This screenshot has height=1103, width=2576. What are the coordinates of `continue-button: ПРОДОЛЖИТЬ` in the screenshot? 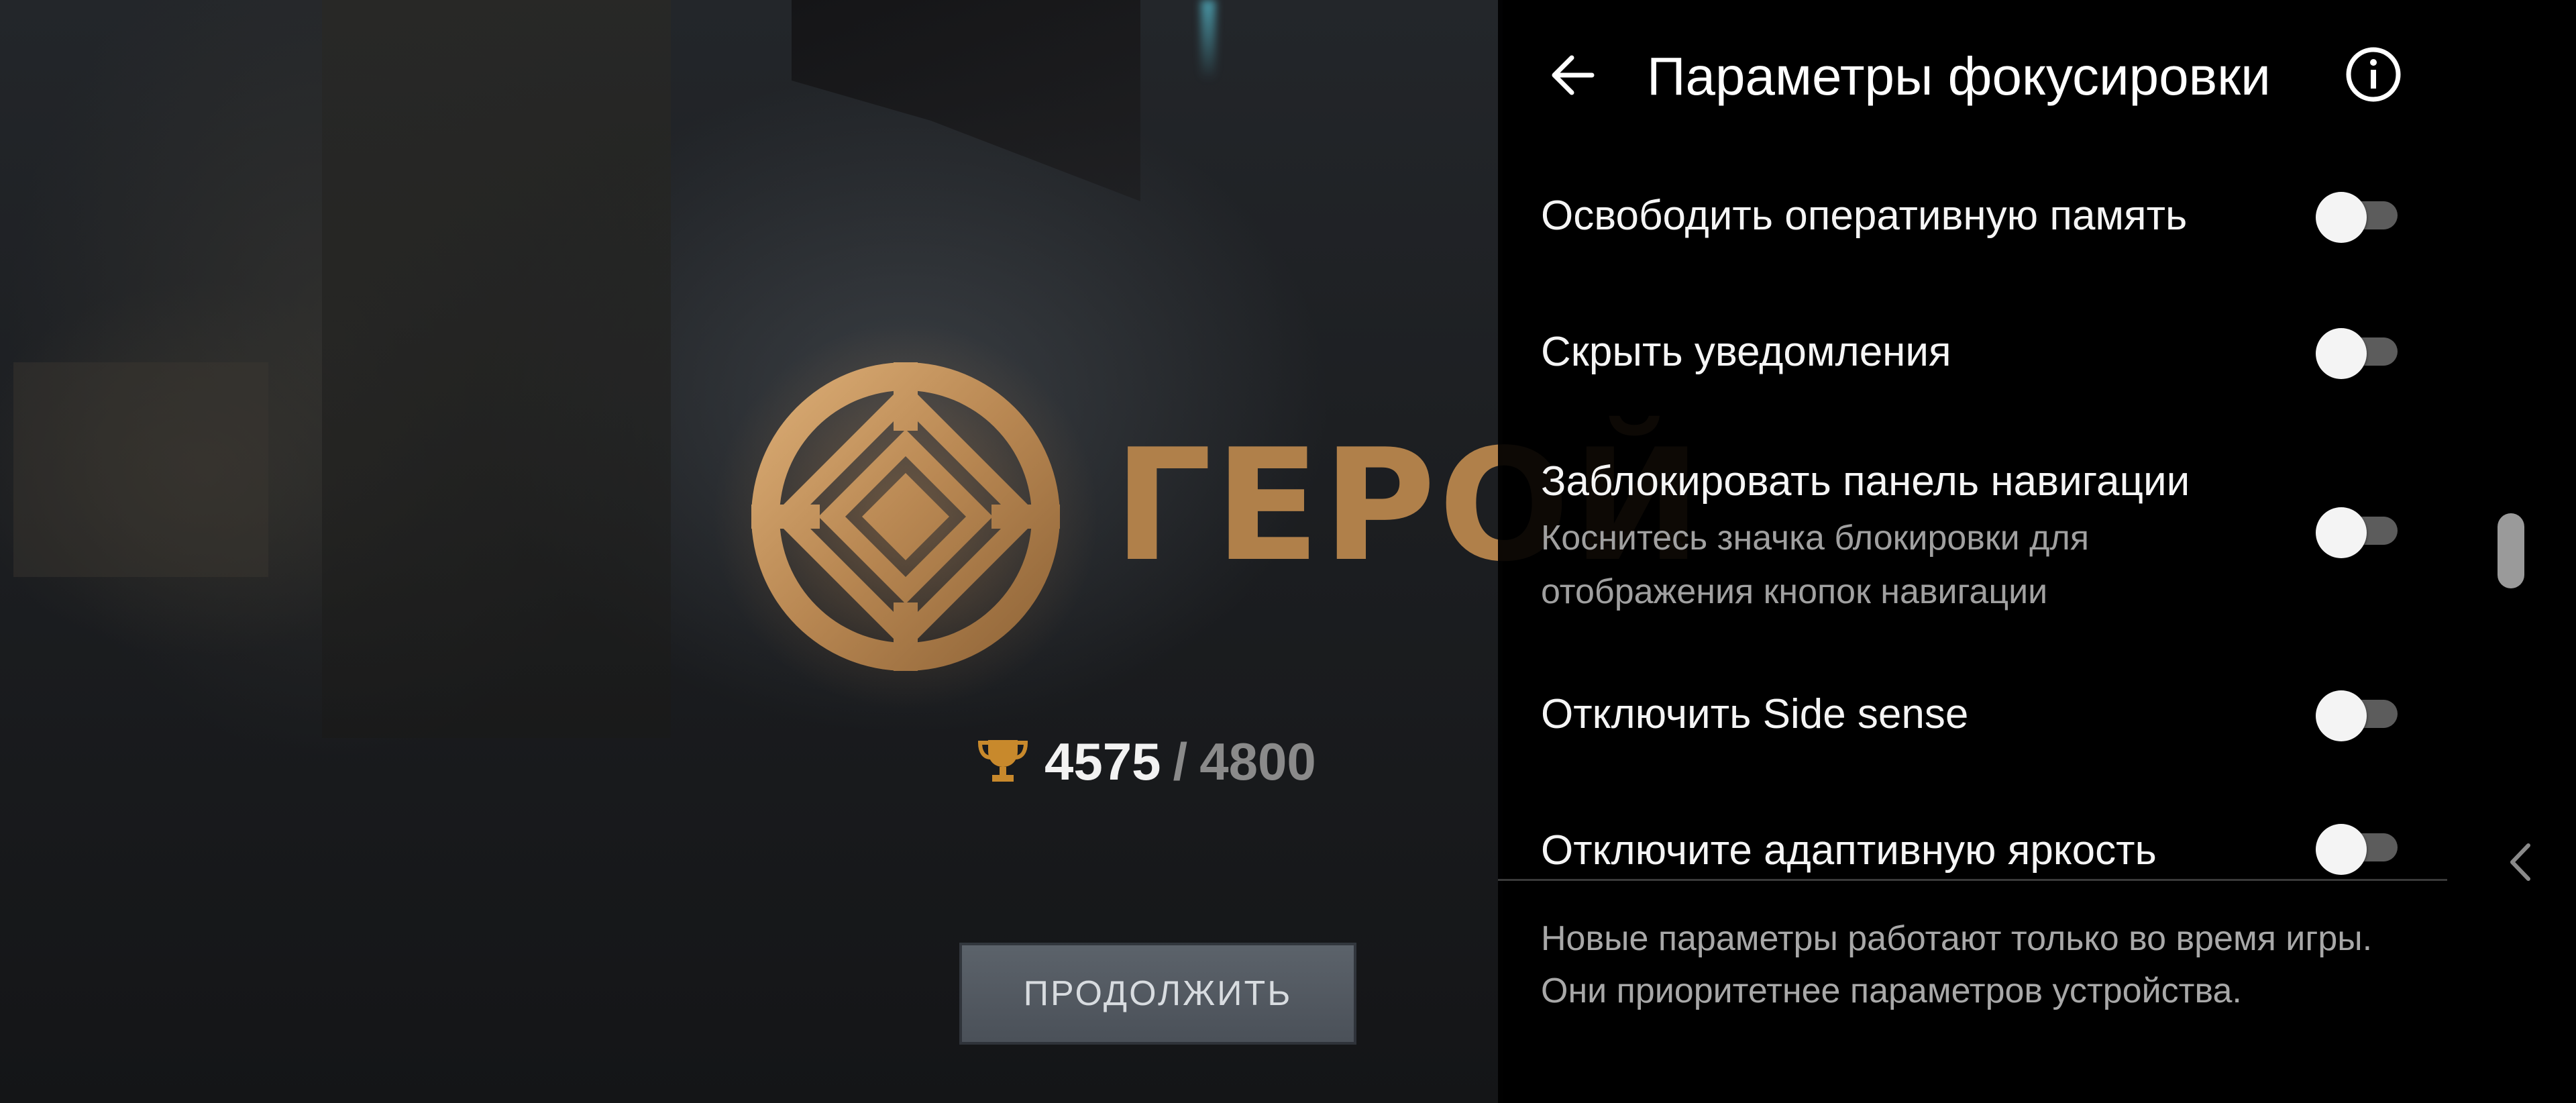 It's located at (1157, 994).